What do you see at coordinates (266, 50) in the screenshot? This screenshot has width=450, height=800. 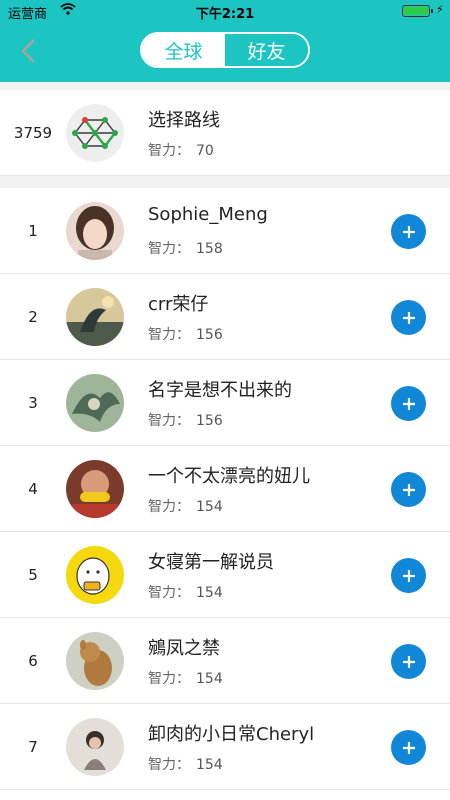 I see `tab-friends: 好友` at bounding box center [266, 50].